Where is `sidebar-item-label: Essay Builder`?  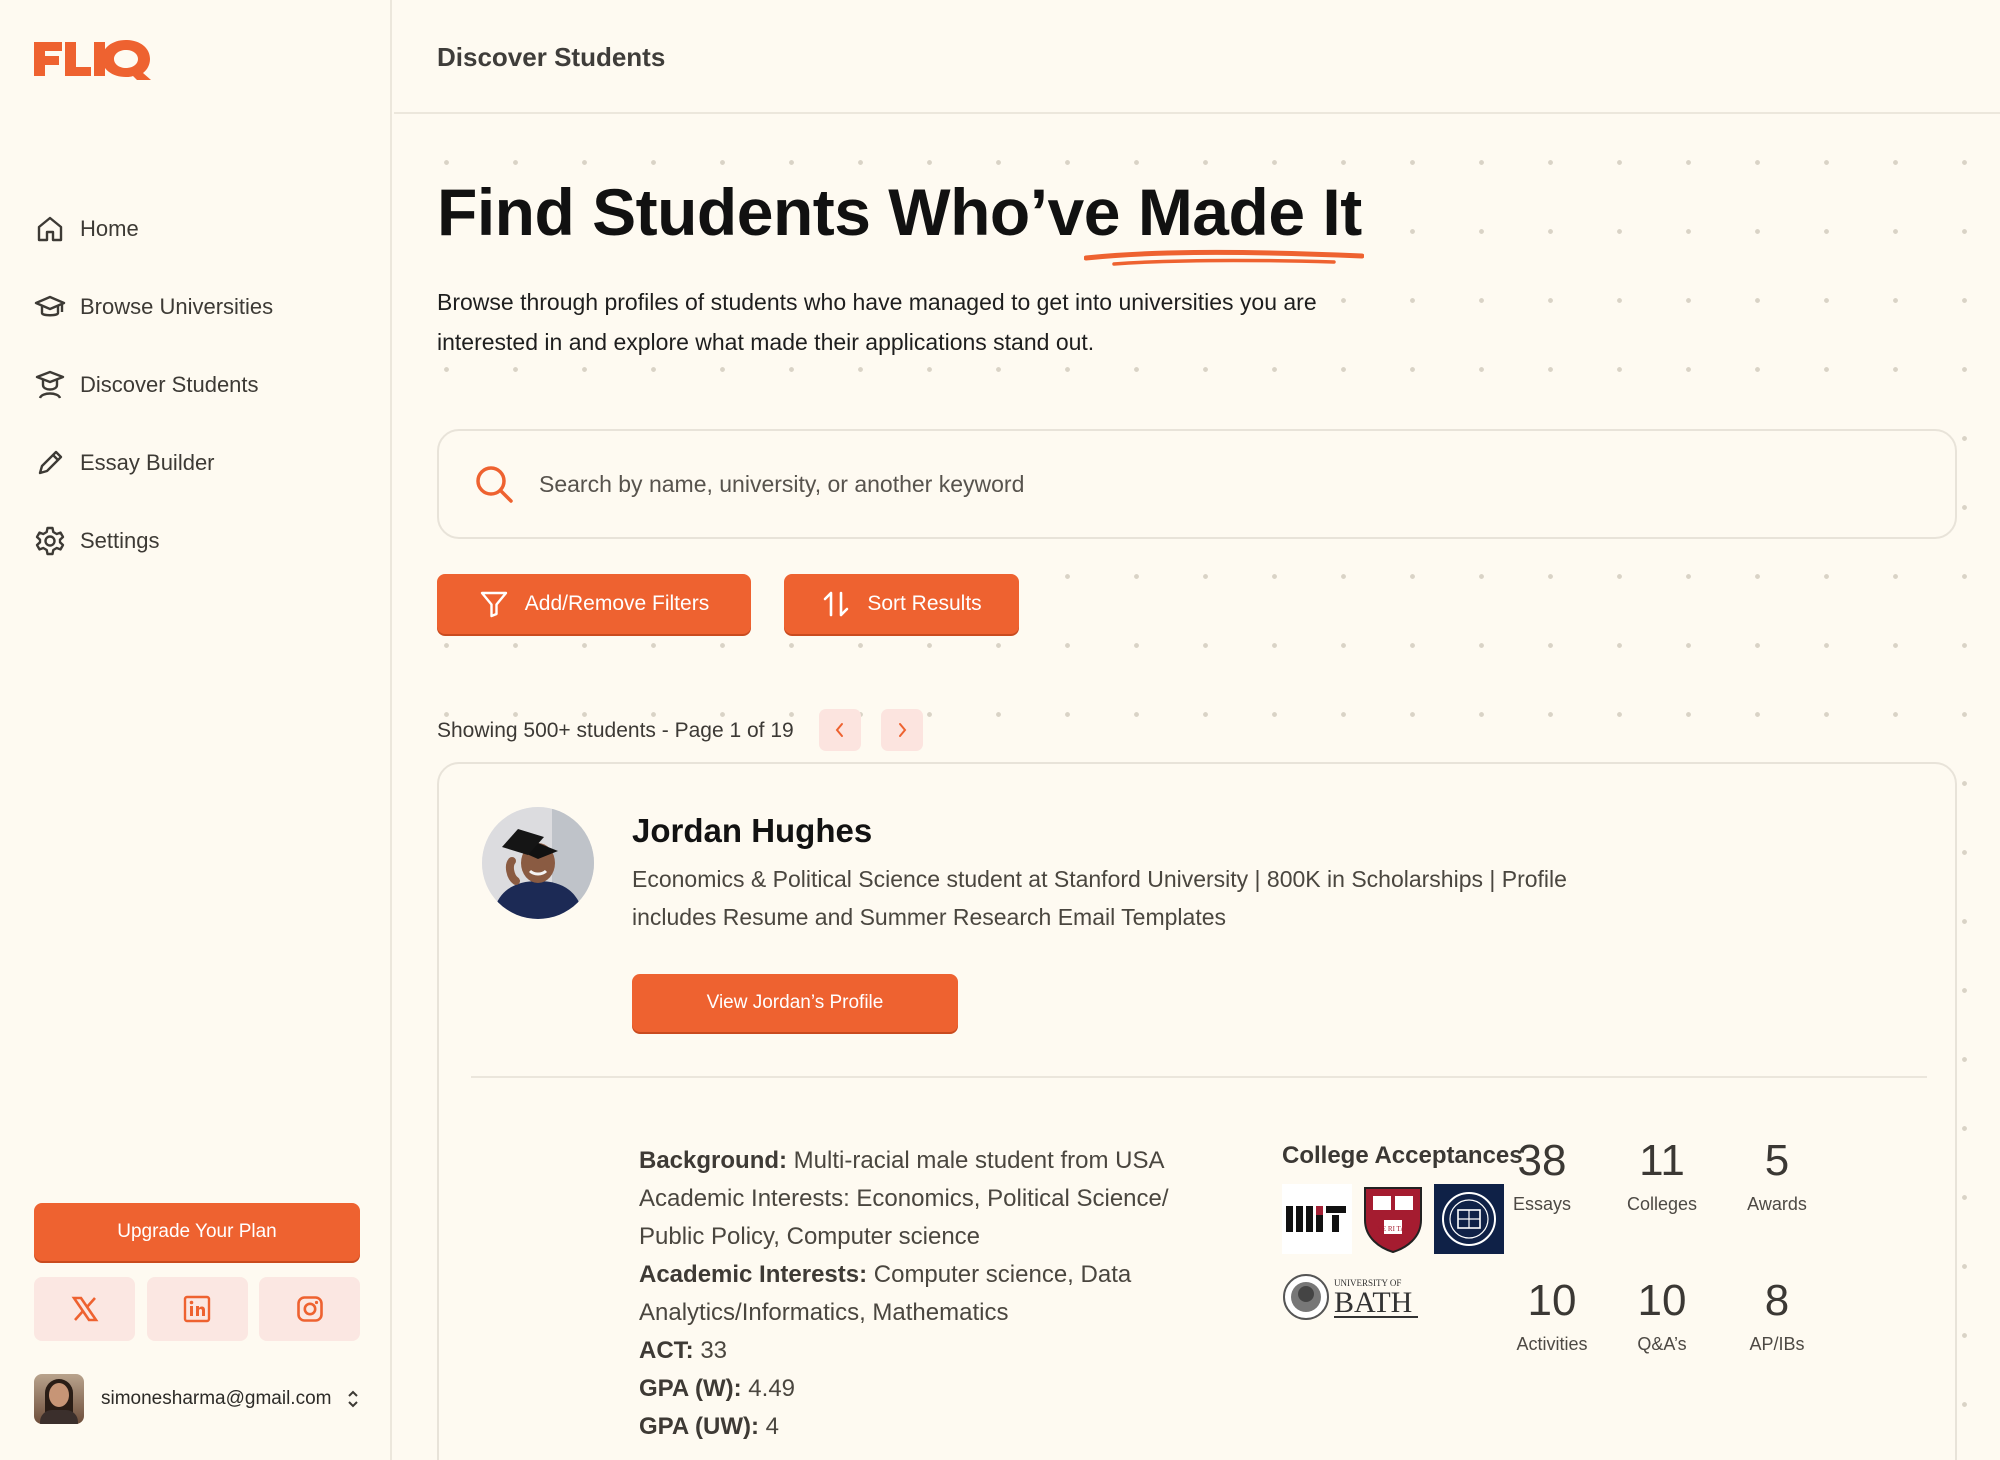 sidebar-item-label: Essay Builder is located at coordinates (147, 462).